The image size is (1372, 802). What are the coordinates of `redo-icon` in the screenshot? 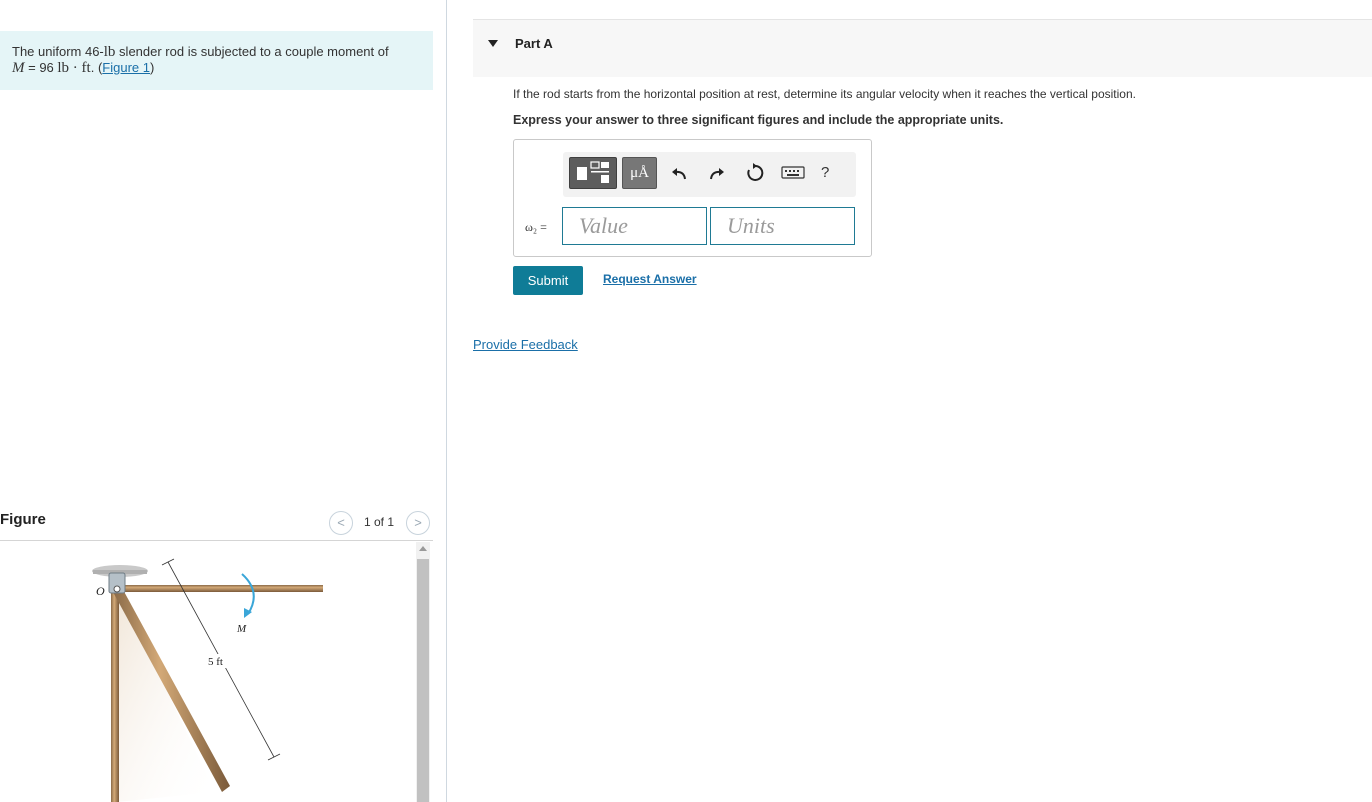 It's located at (716, 173).